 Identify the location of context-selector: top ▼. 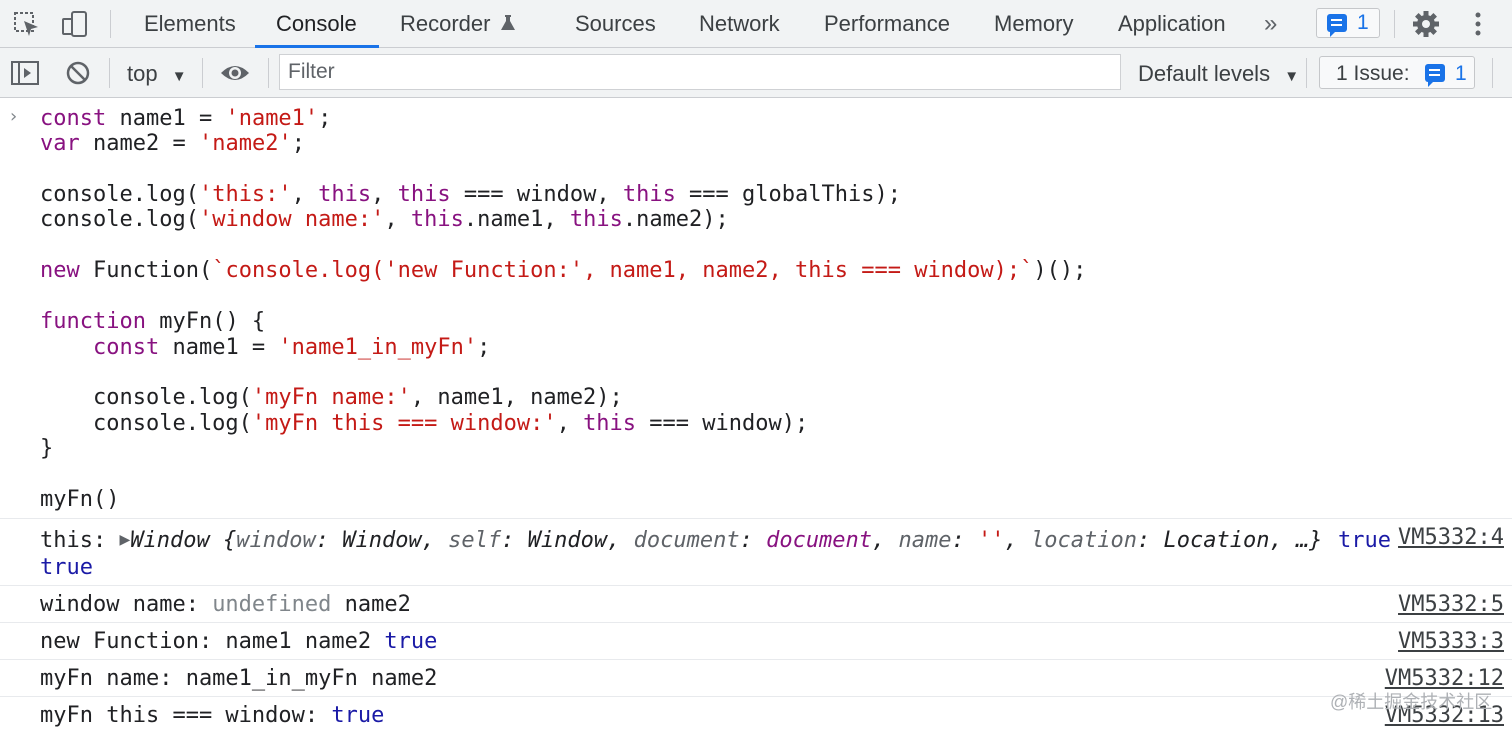
(157, 74).